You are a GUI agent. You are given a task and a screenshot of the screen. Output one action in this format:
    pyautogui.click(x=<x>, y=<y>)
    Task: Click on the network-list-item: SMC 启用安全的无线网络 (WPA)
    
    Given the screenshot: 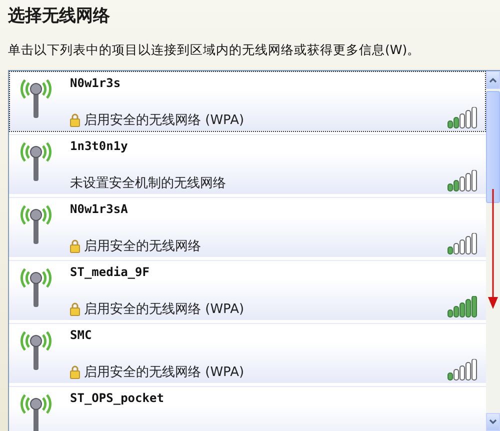 What is the action you would take?
    pyautogui.click(x=247, y=353)
    